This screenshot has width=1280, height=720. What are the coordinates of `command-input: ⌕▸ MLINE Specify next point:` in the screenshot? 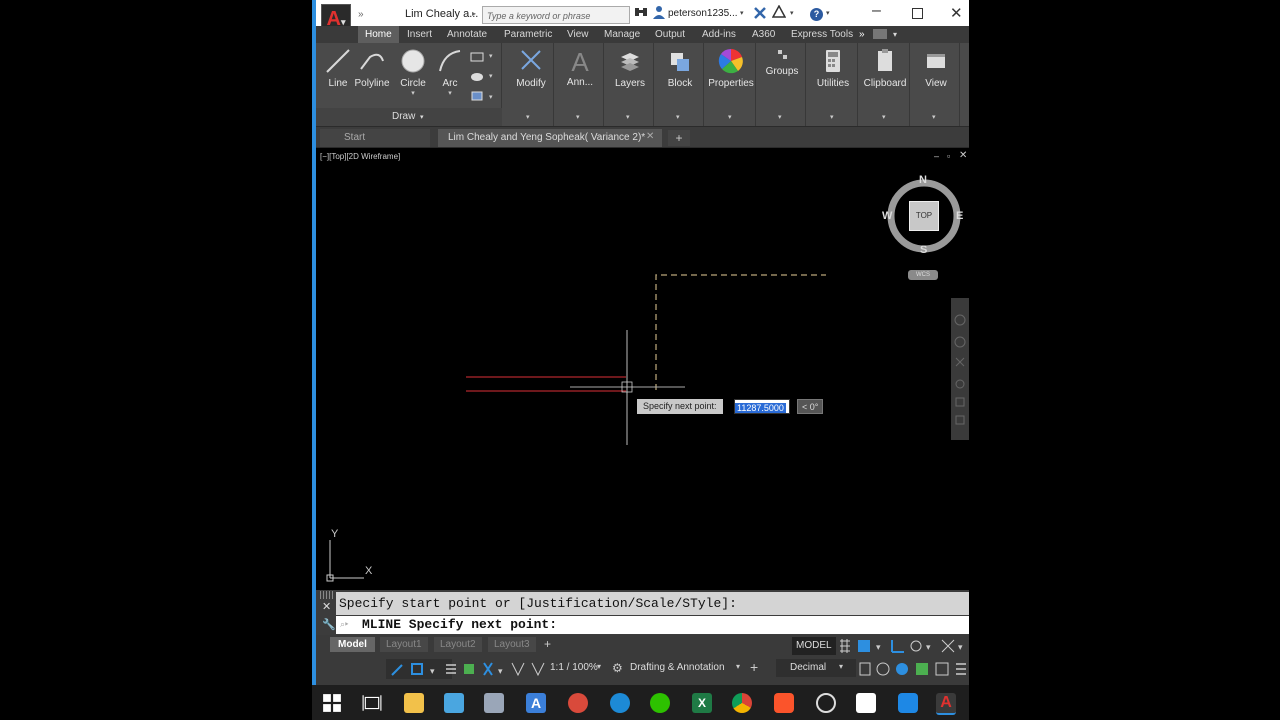 It's located at (652, 625).